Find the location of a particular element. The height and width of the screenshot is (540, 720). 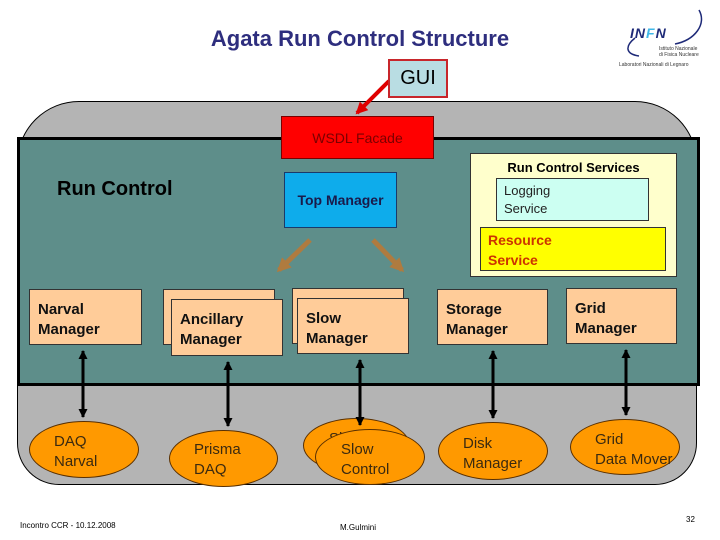

logo-line2: di Fisica Nucleare is located at coordinates (679, 55).